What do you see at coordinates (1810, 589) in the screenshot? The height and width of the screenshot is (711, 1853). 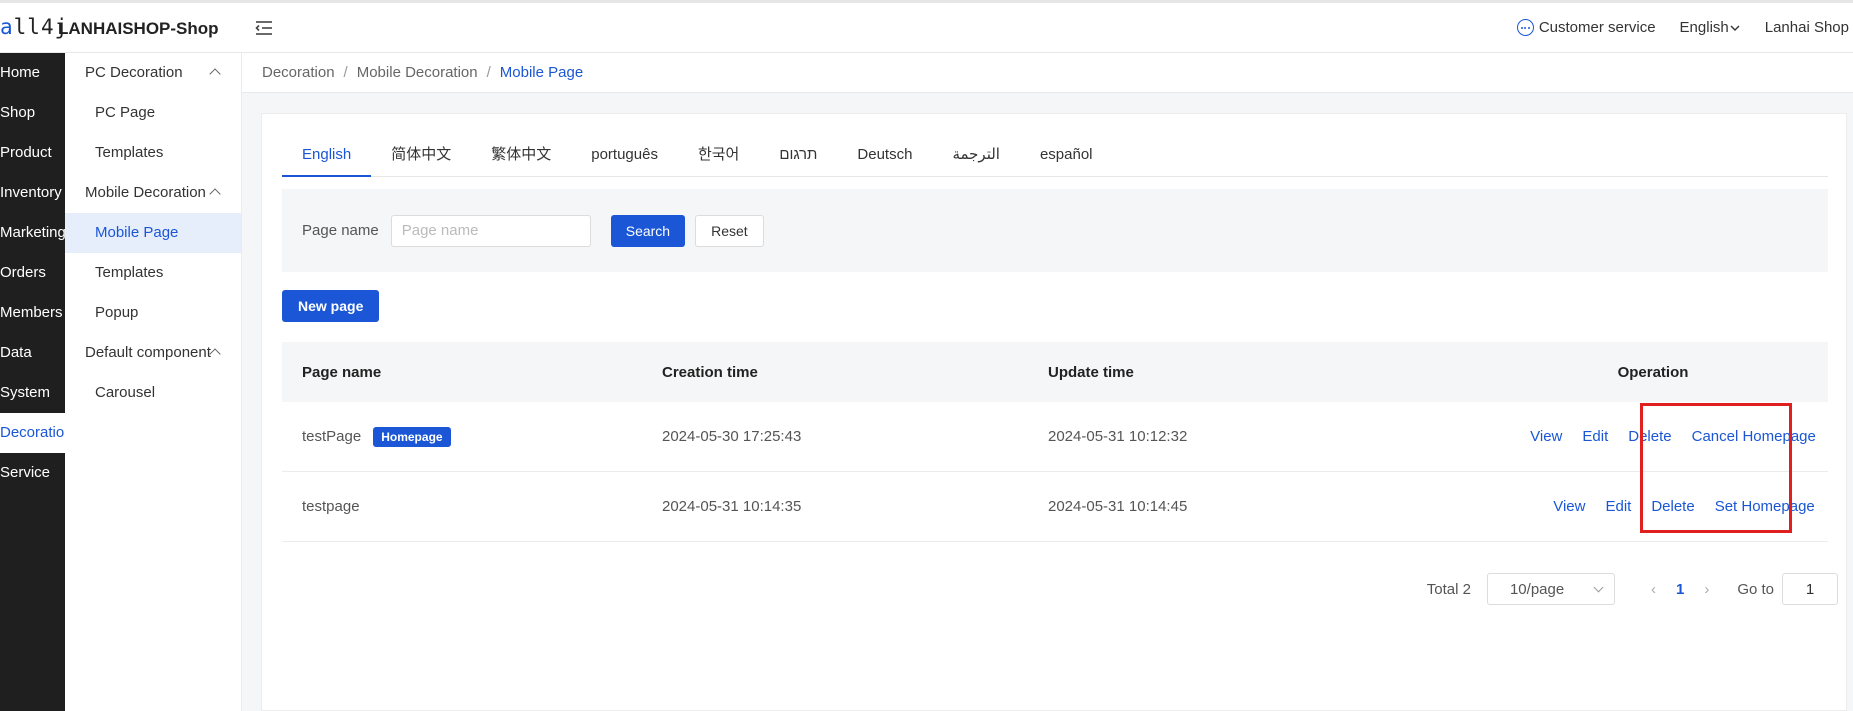 I see `goto-page-input` at bounding box center [1810, 589].